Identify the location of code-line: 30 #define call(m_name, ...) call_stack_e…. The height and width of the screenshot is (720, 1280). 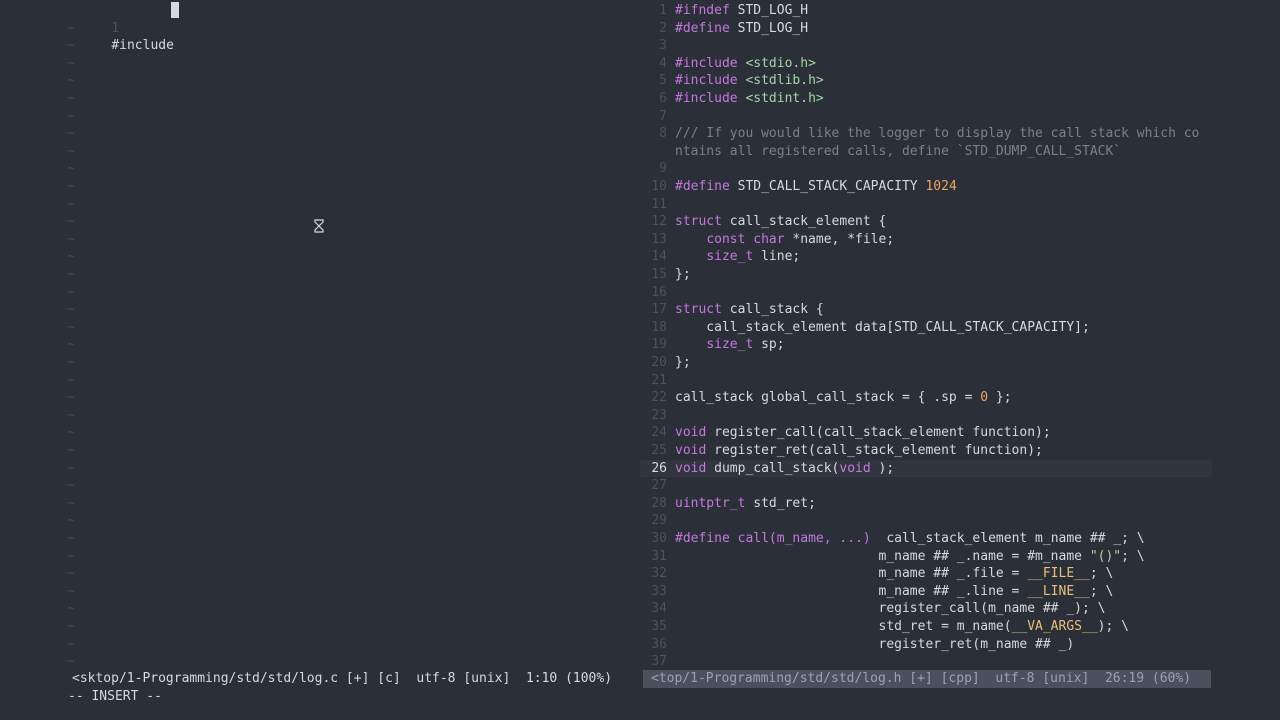
(926, 539).